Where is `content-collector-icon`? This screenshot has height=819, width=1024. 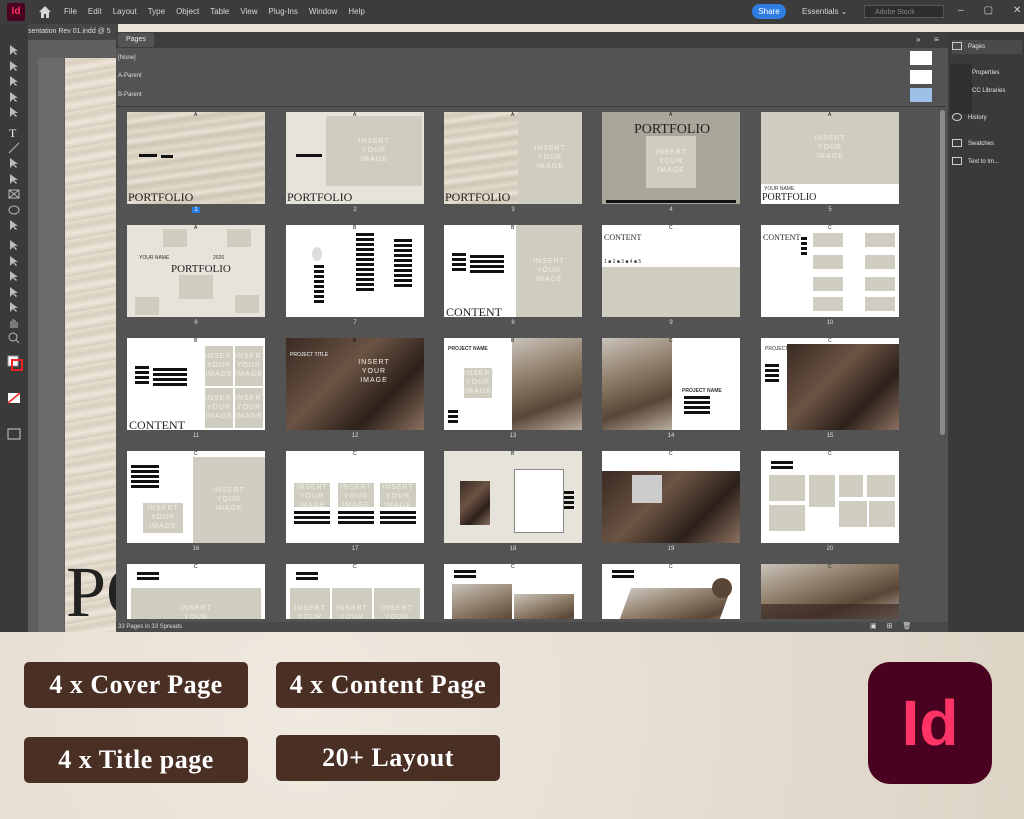
content-collector-icon is located at coordinates (14, 112).